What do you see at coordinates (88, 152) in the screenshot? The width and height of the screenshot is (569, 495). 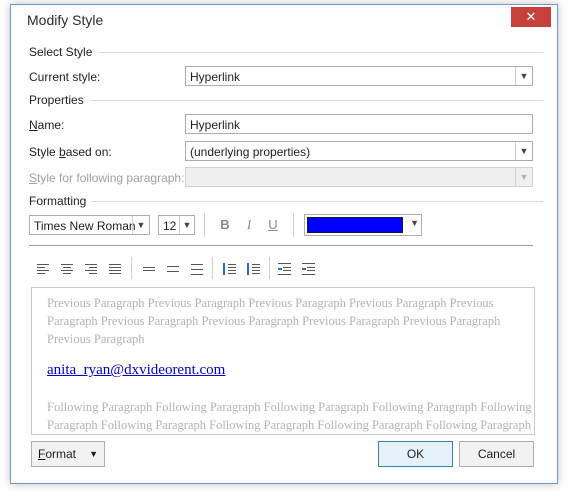 I see `based-on-label-b: ased on:` at bounding box center [88, 152].